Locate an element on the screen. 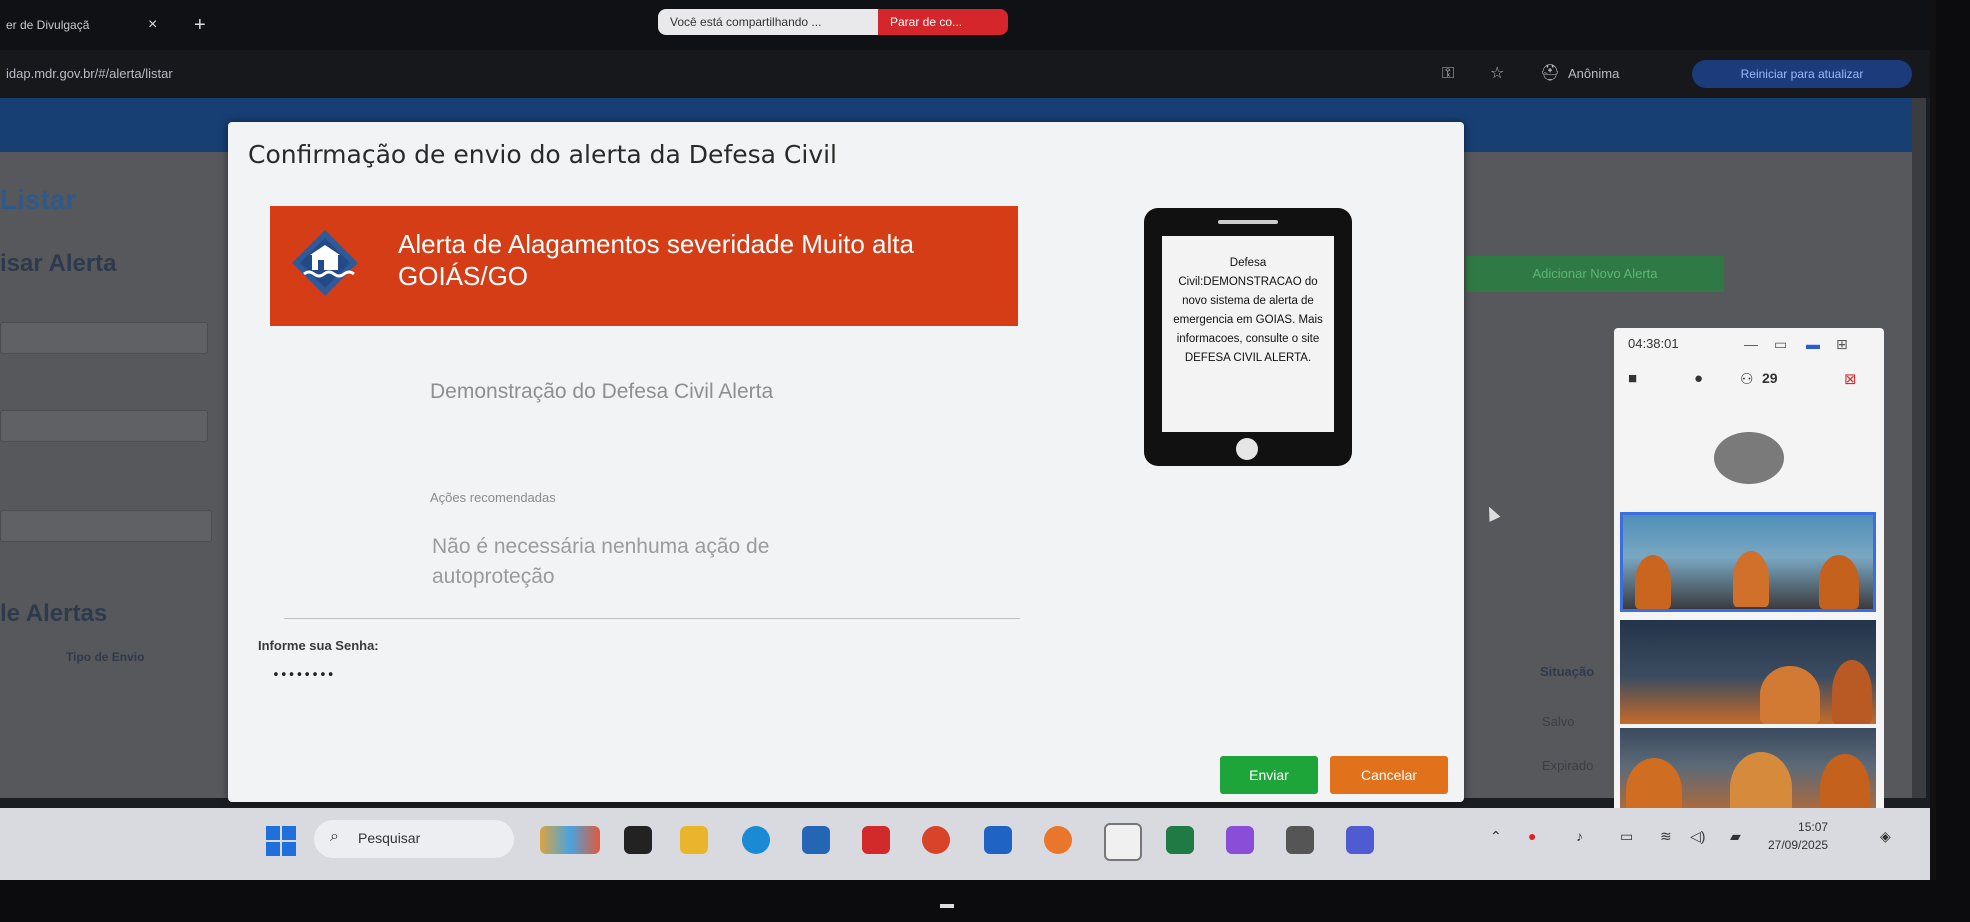 The width and height of the screenshot is (1970, 922). notification-icon: ◈ is located at coordinates (1885, 836).